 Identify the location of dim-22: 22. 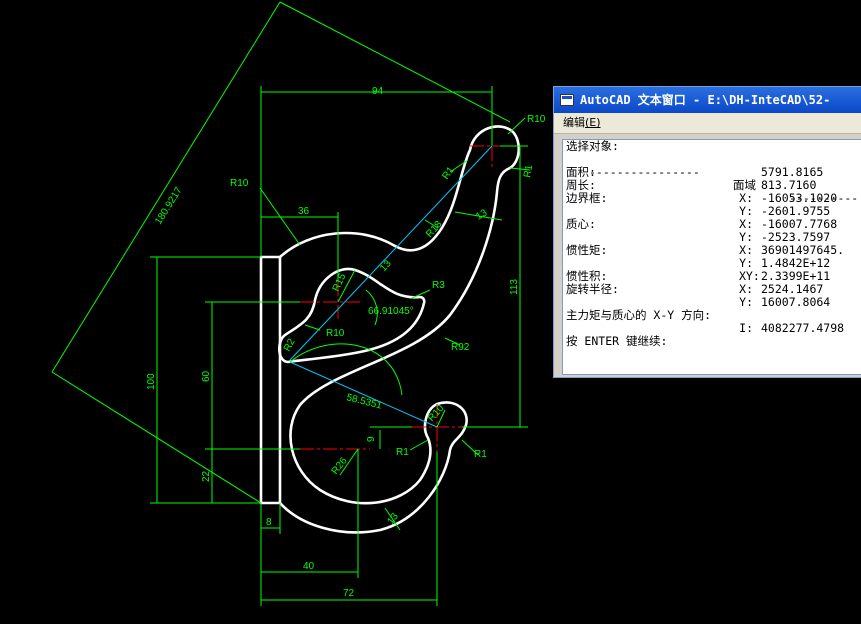
(206, 476).